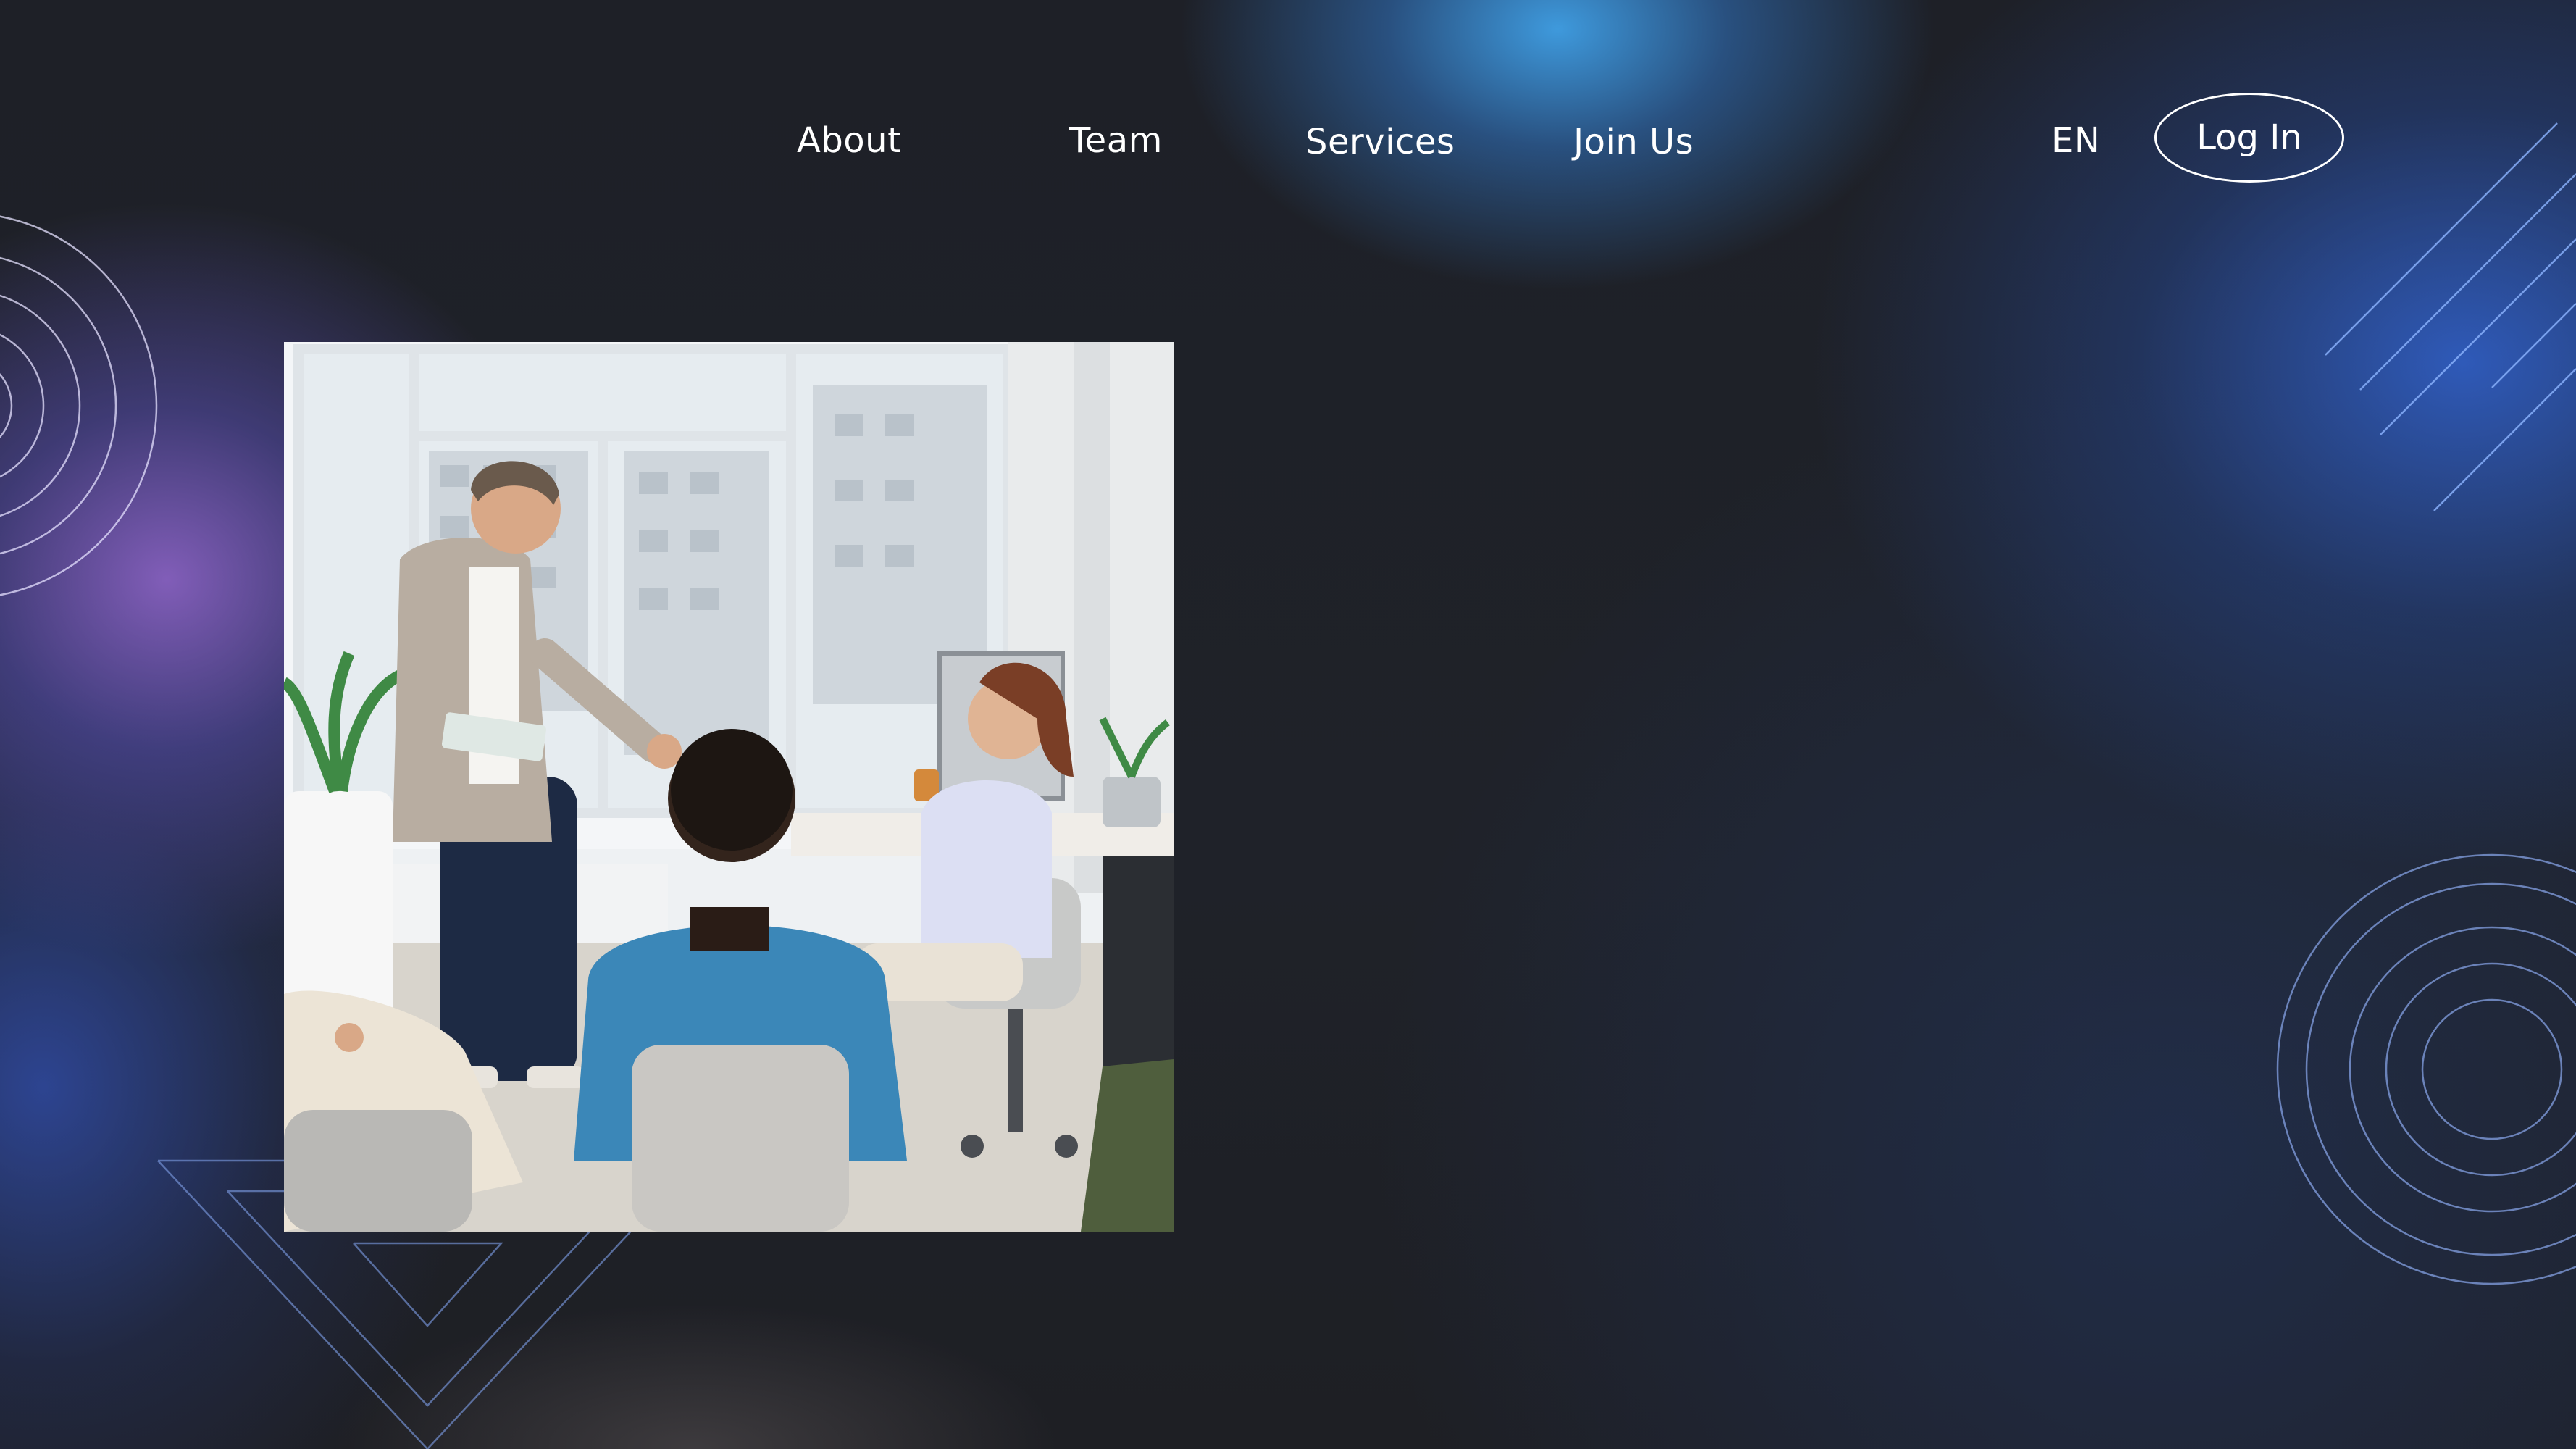 Image resolution: width=2576 pixels, height=1449 pixels. Describe the element at coordinates (2450, 316) in the screenshot. I see `diagonal-lines-icon` at that location.